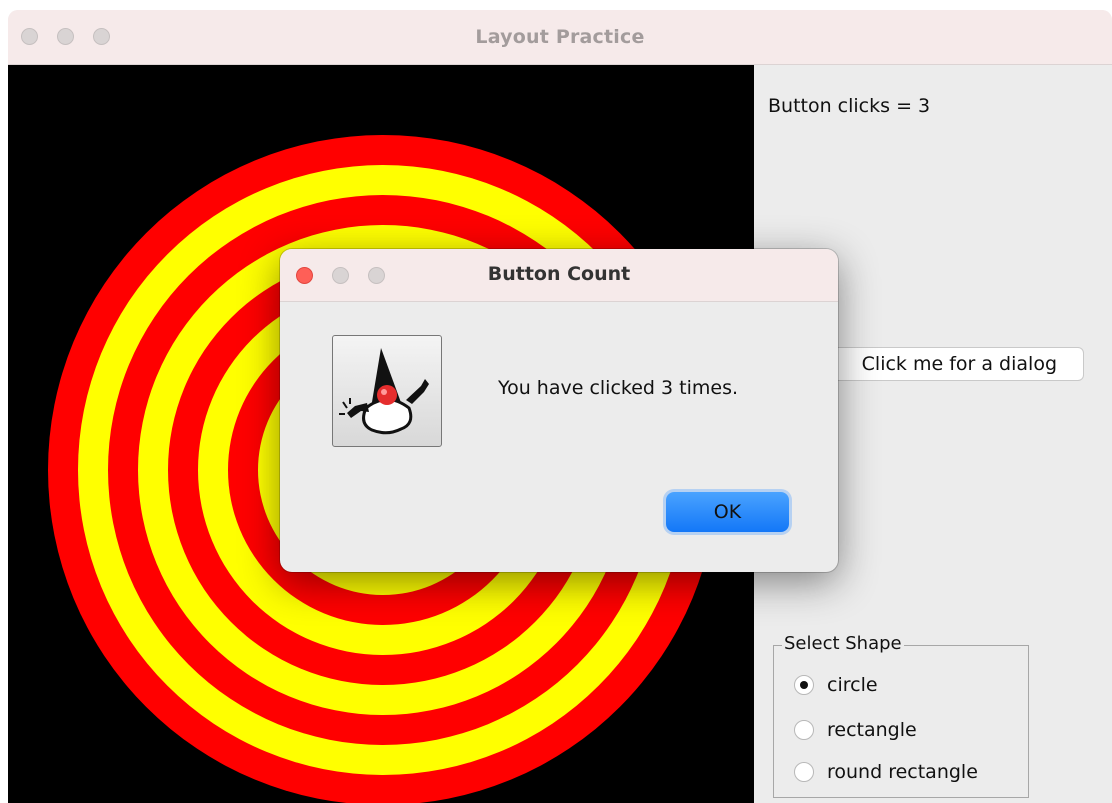 This screenshot has width=1112, height=803. What do you see at coordinates (949, 364) in the screenshot?
I see `show-dialog-button: Click me for a dialog` at bounding box center [949, 364].